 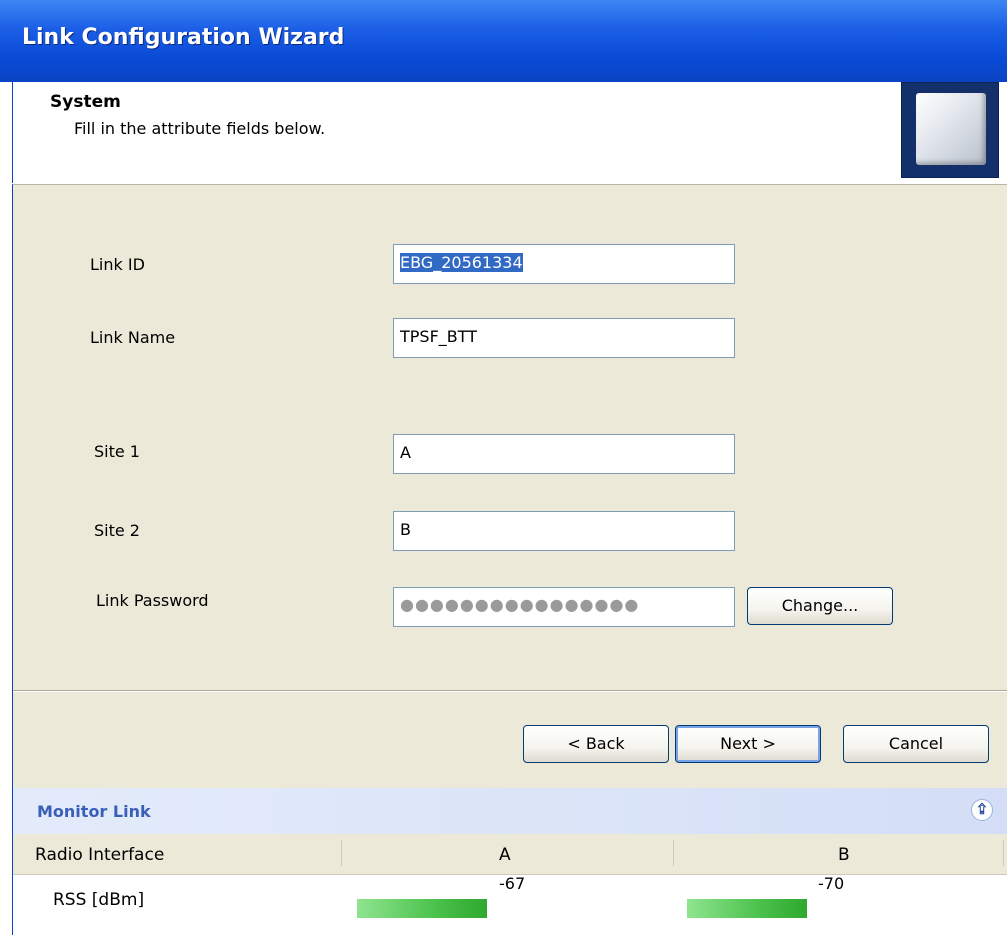 I want to click on link-id-label: Link ID, so click(x=117, y=264).